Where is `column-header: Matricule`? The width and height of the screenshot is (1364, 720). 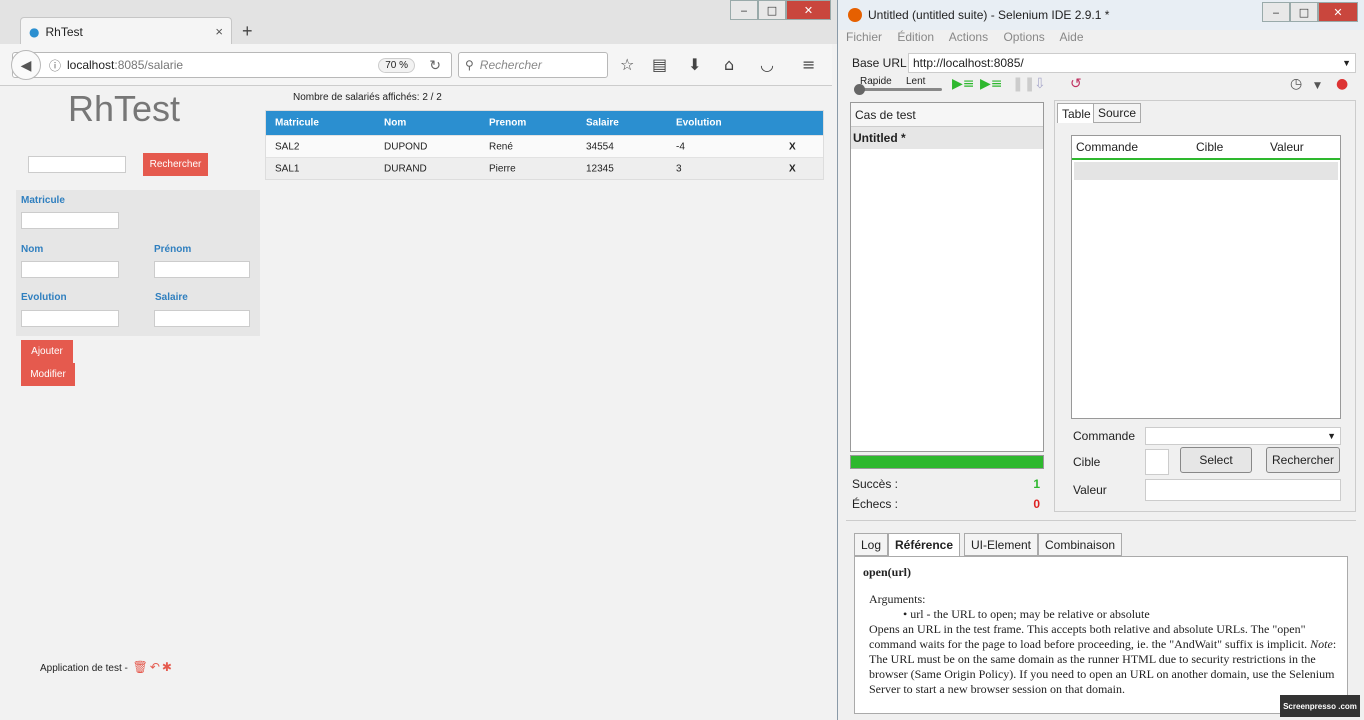
column-header: Matricule is located at coordinates (297, 123).